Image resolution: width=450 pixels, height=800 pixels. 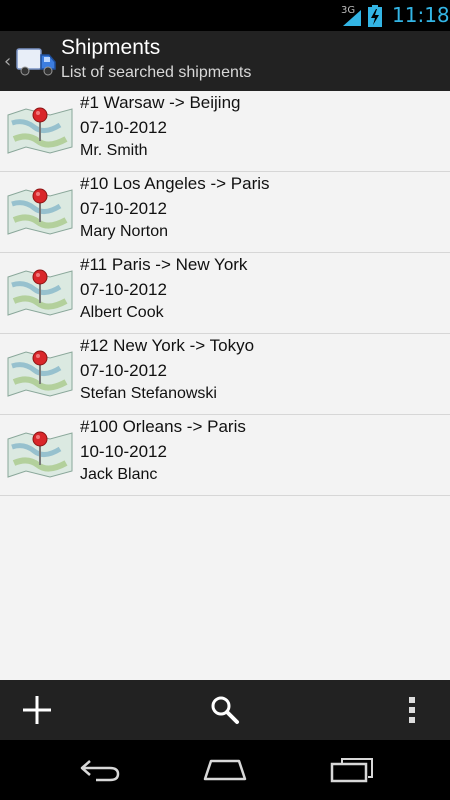 What do you see at coordinates (99, 426) in the screenshot?
I see `shipment-number: #100` at bounding box center [99, 426].